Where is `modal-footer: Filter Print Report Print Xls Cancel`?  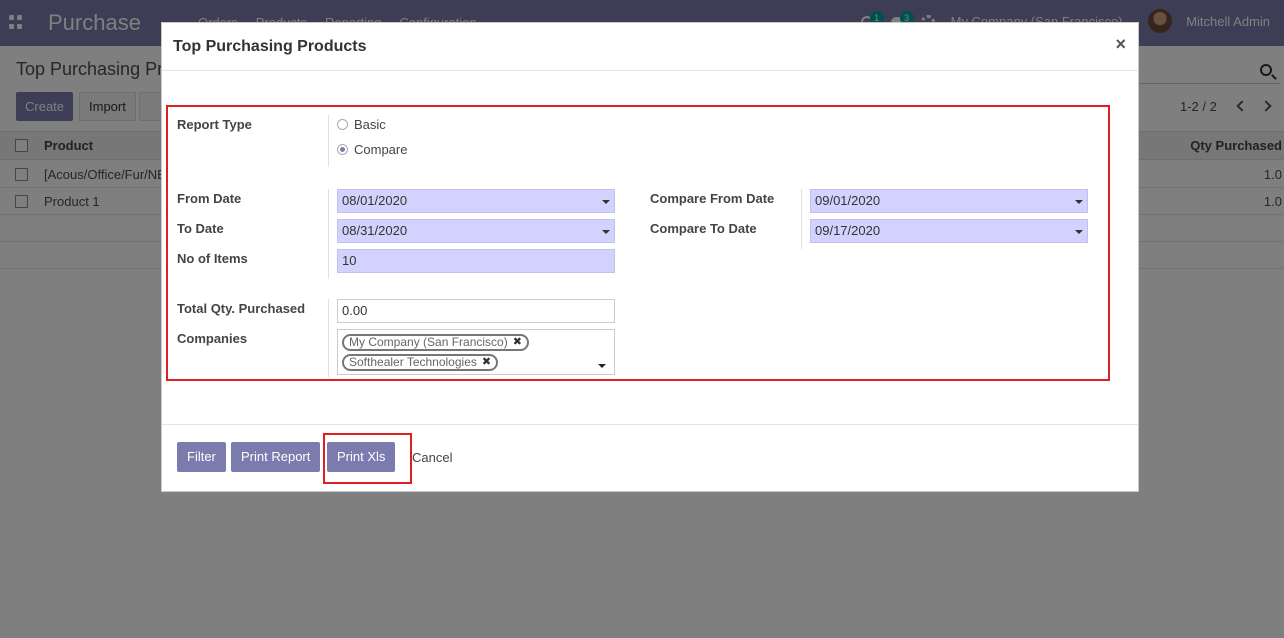
modal-footer: Filter Print Report Print Xls Cancel is located at coordinates (650, 457).